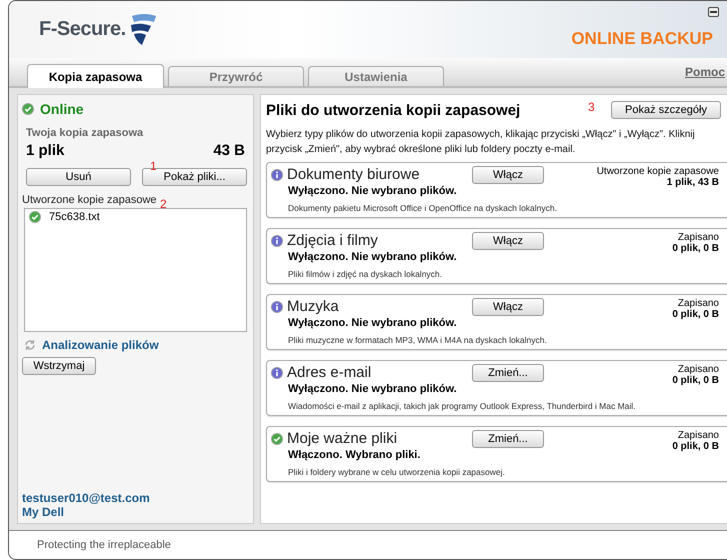 The height and width of the screenshot is (560, 727). I want to click on refresh-icon, so click(30, 345).